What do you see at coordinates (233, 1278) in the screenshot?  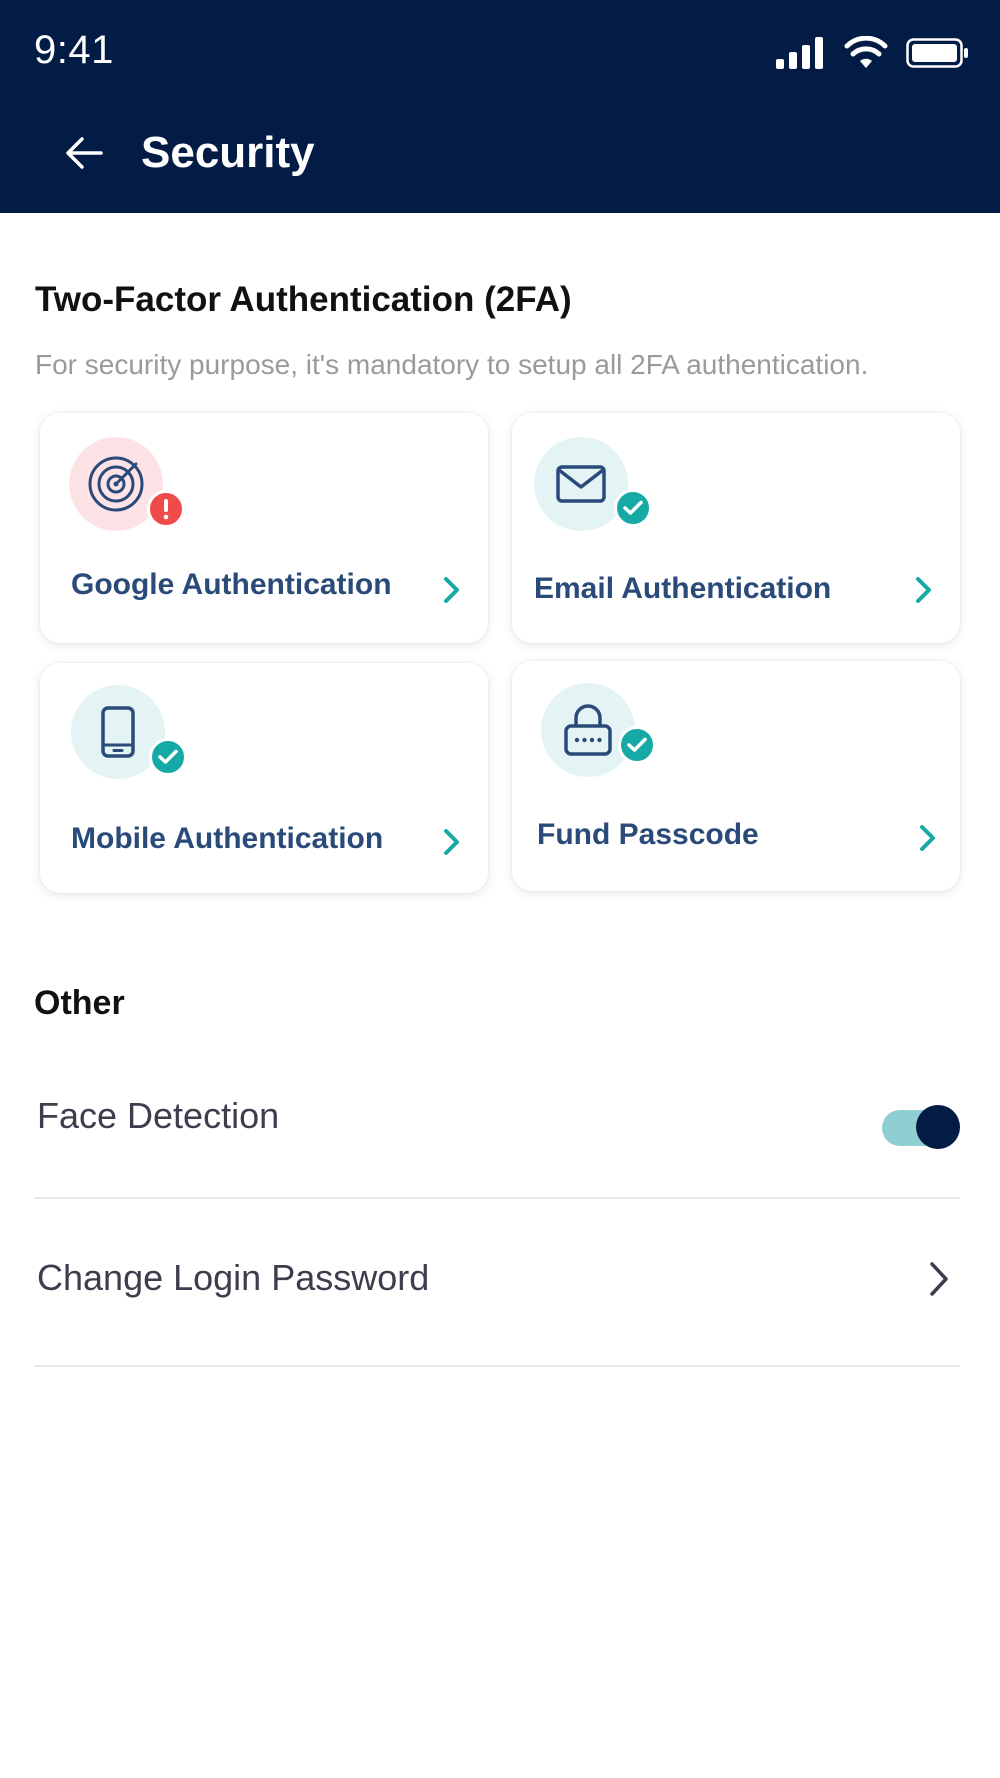 I see `change-password-row: Change Login Password` at bounding box center [233, 1278].